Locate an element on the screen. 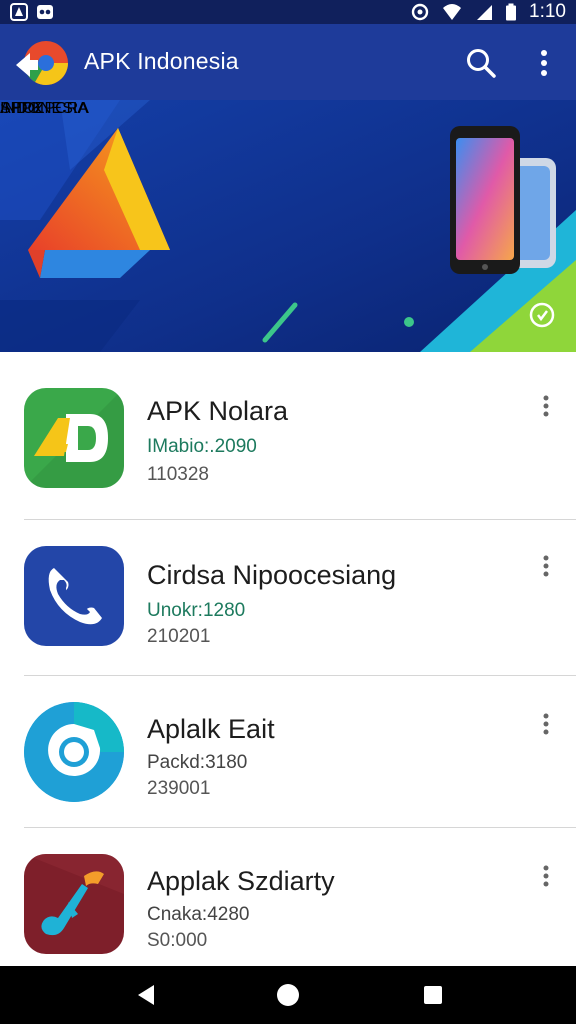 The height and width of the screenshot is (1024, 576). app-meta: Cnaka:4280 is located at coordinates (198, 914).